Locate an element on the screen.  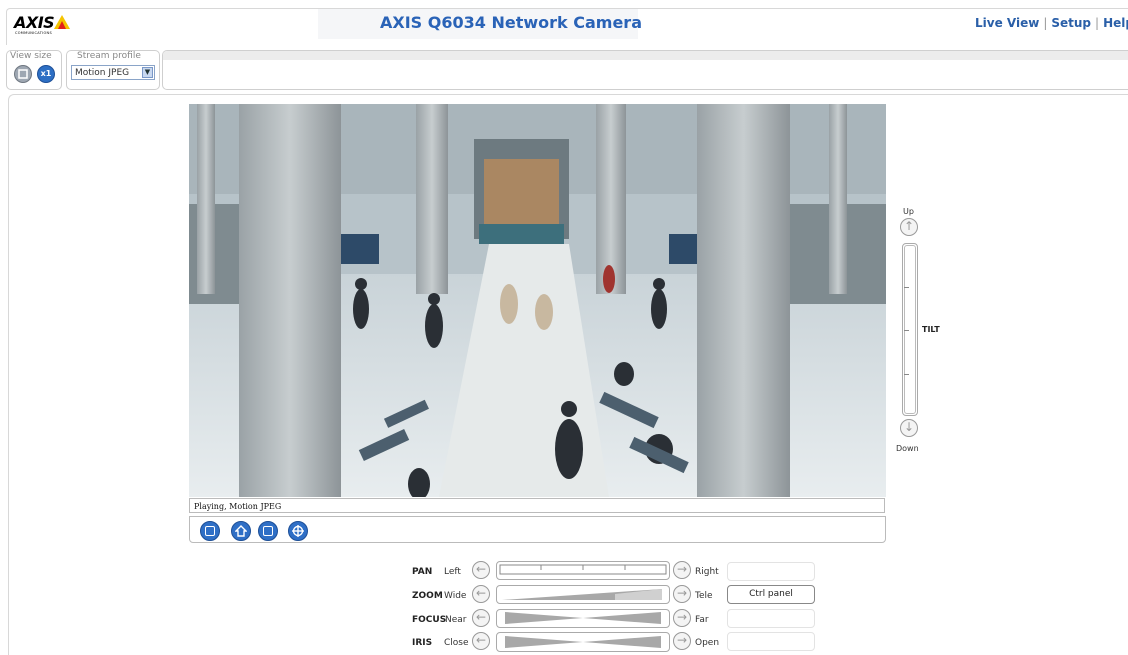
home-button is located at coordinates (241, 531).